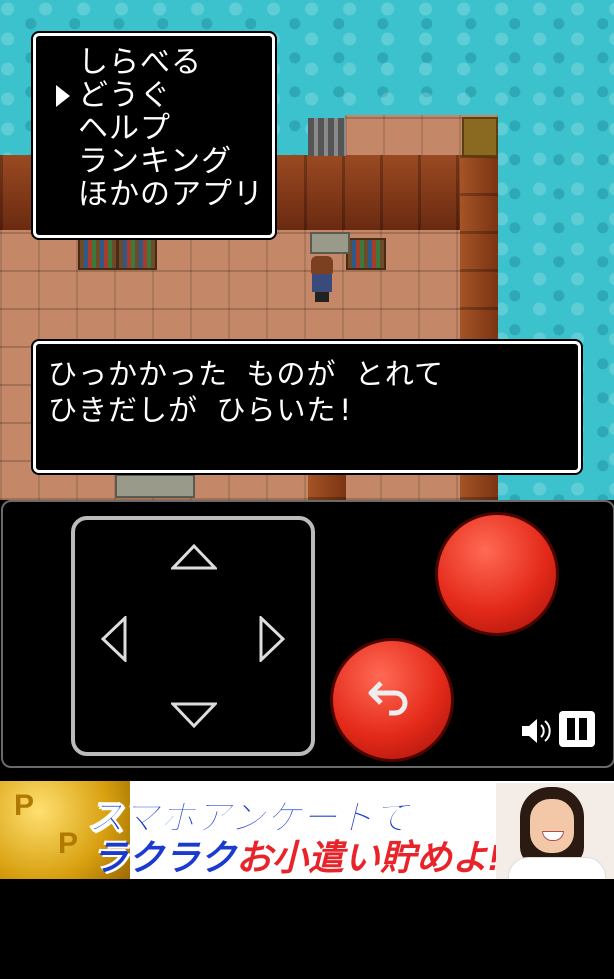  What do you see at coordinates (322, 279) in the screenshot?
I see `player-character` at bounding box center [322, 279].